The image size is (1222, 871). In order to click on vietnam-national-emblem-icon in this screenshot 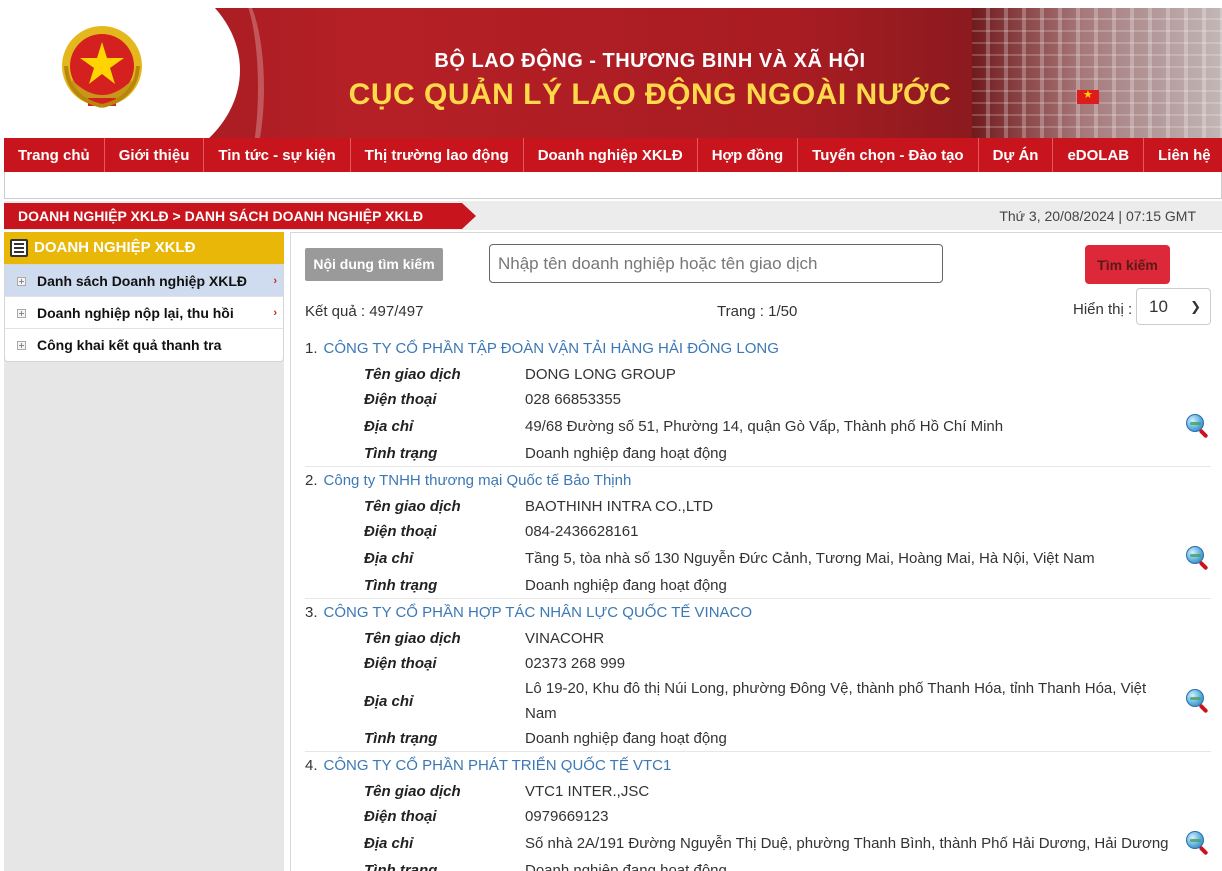, I will do `click(102, 70)`.